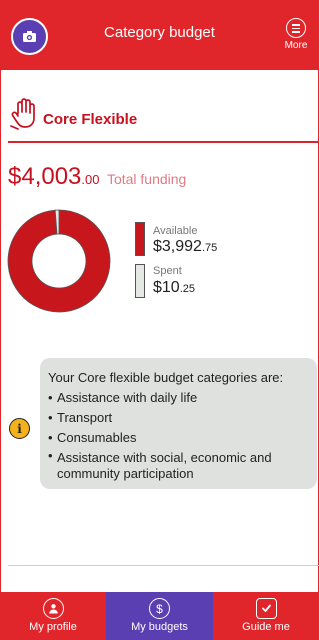 The height and width of the screenshot is (640, 320). Describe the element at coordinates (318, 331) in the screenshot. I see `right-edge` at that location.